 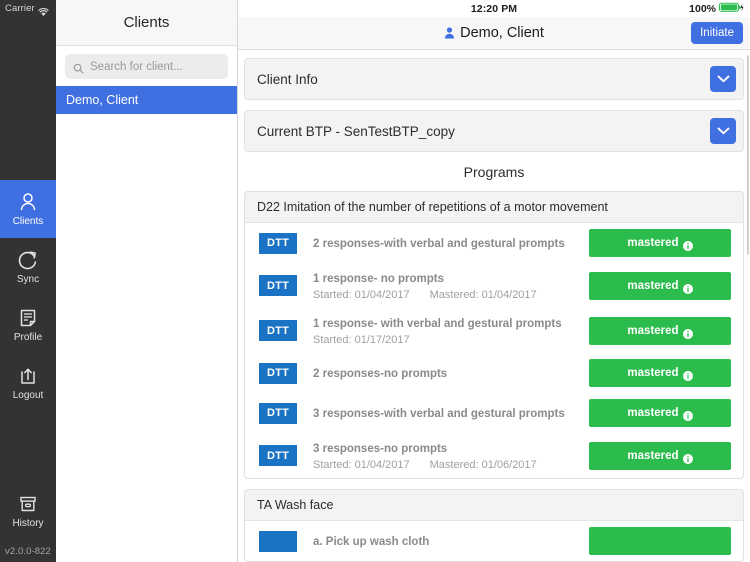 I want to click on page-title: Clients, so click(x=146, y=22).